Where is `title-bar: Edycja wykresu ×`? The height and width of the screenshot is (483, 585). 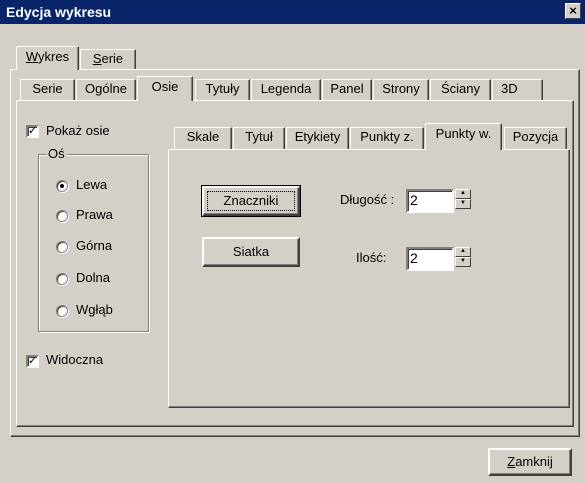 title-bar: Edycja wykresu × is located at coordinates (292, 12).